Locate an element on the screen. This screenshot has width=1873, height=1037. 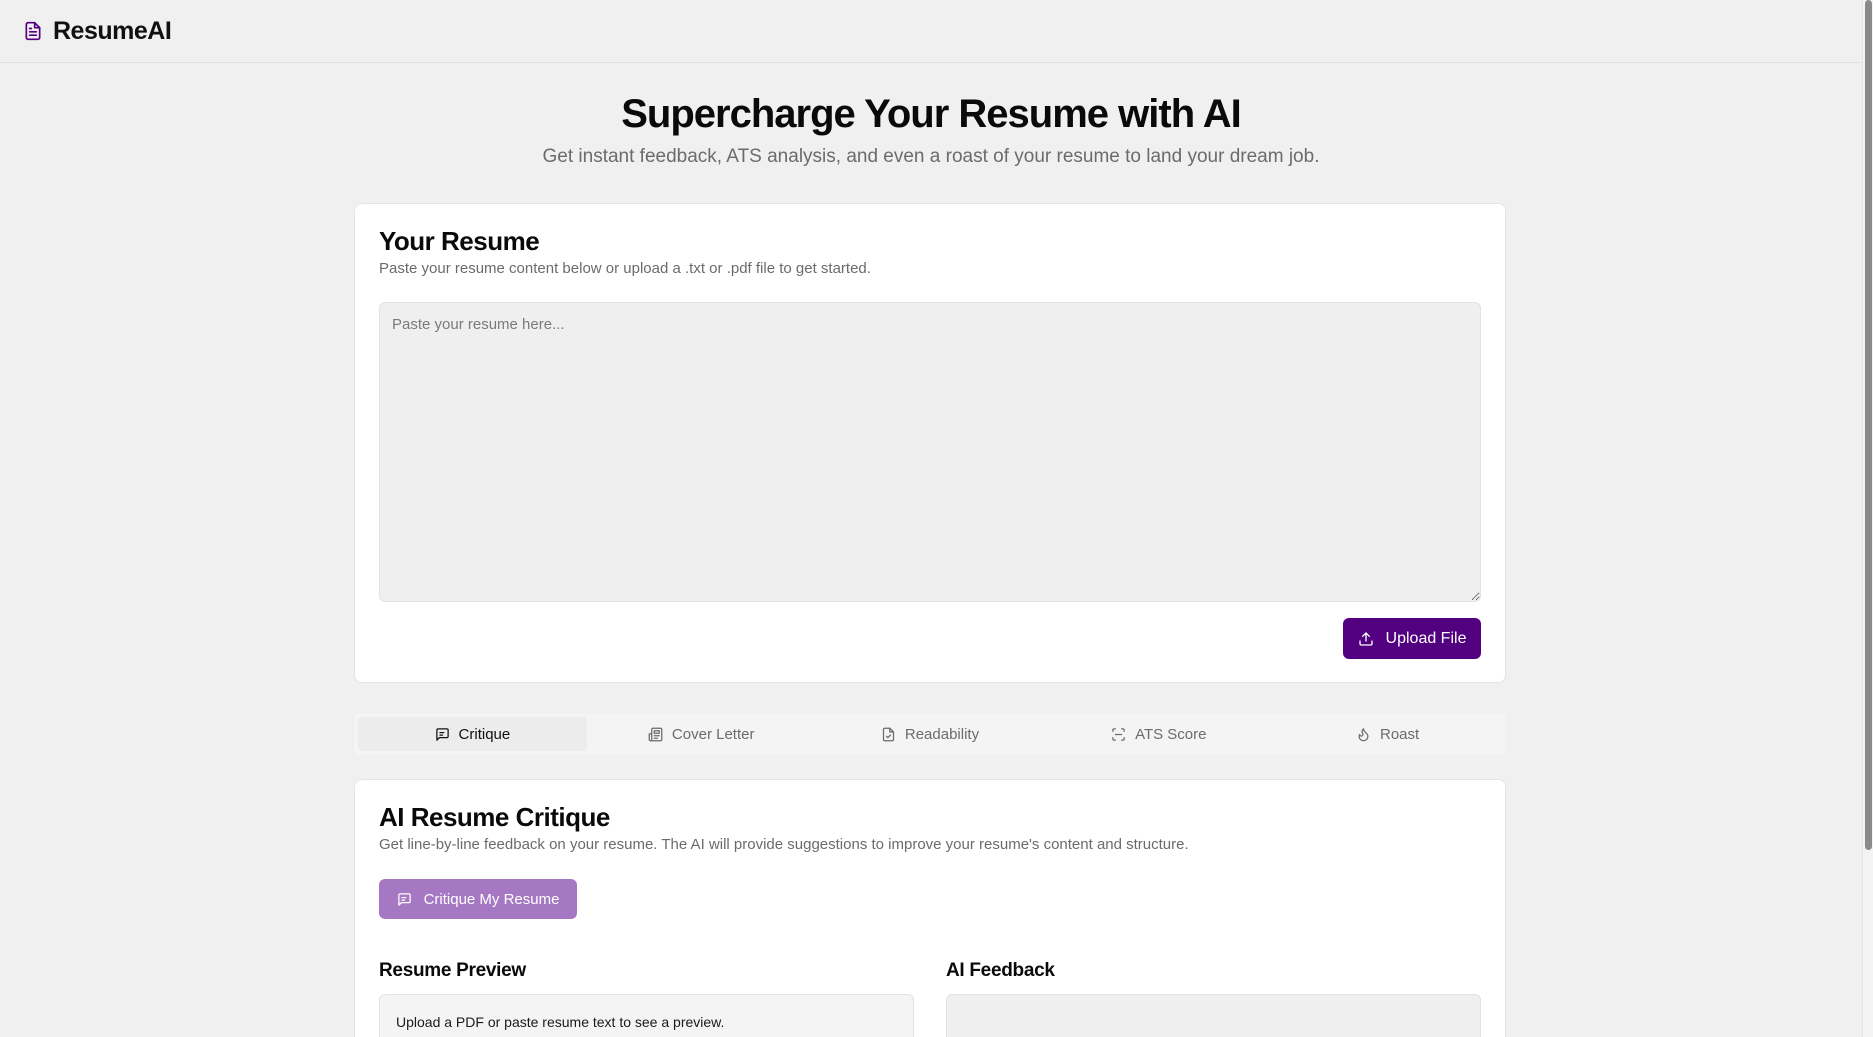
scrollbar-thumb is located at coordinates (1868, 425).